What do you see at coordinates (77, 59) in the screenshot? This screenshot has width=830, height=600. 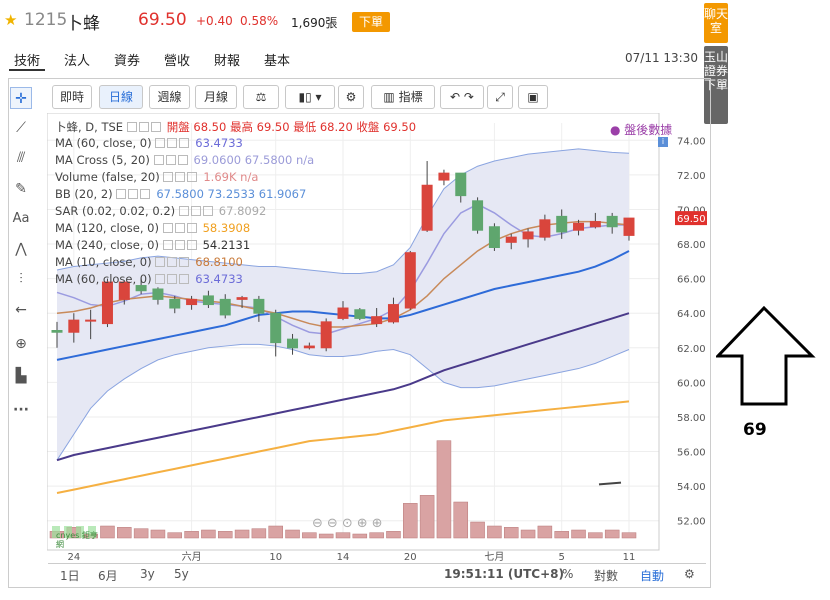 I see `tab-institutional: 法人` at bounding box center [77, 59].